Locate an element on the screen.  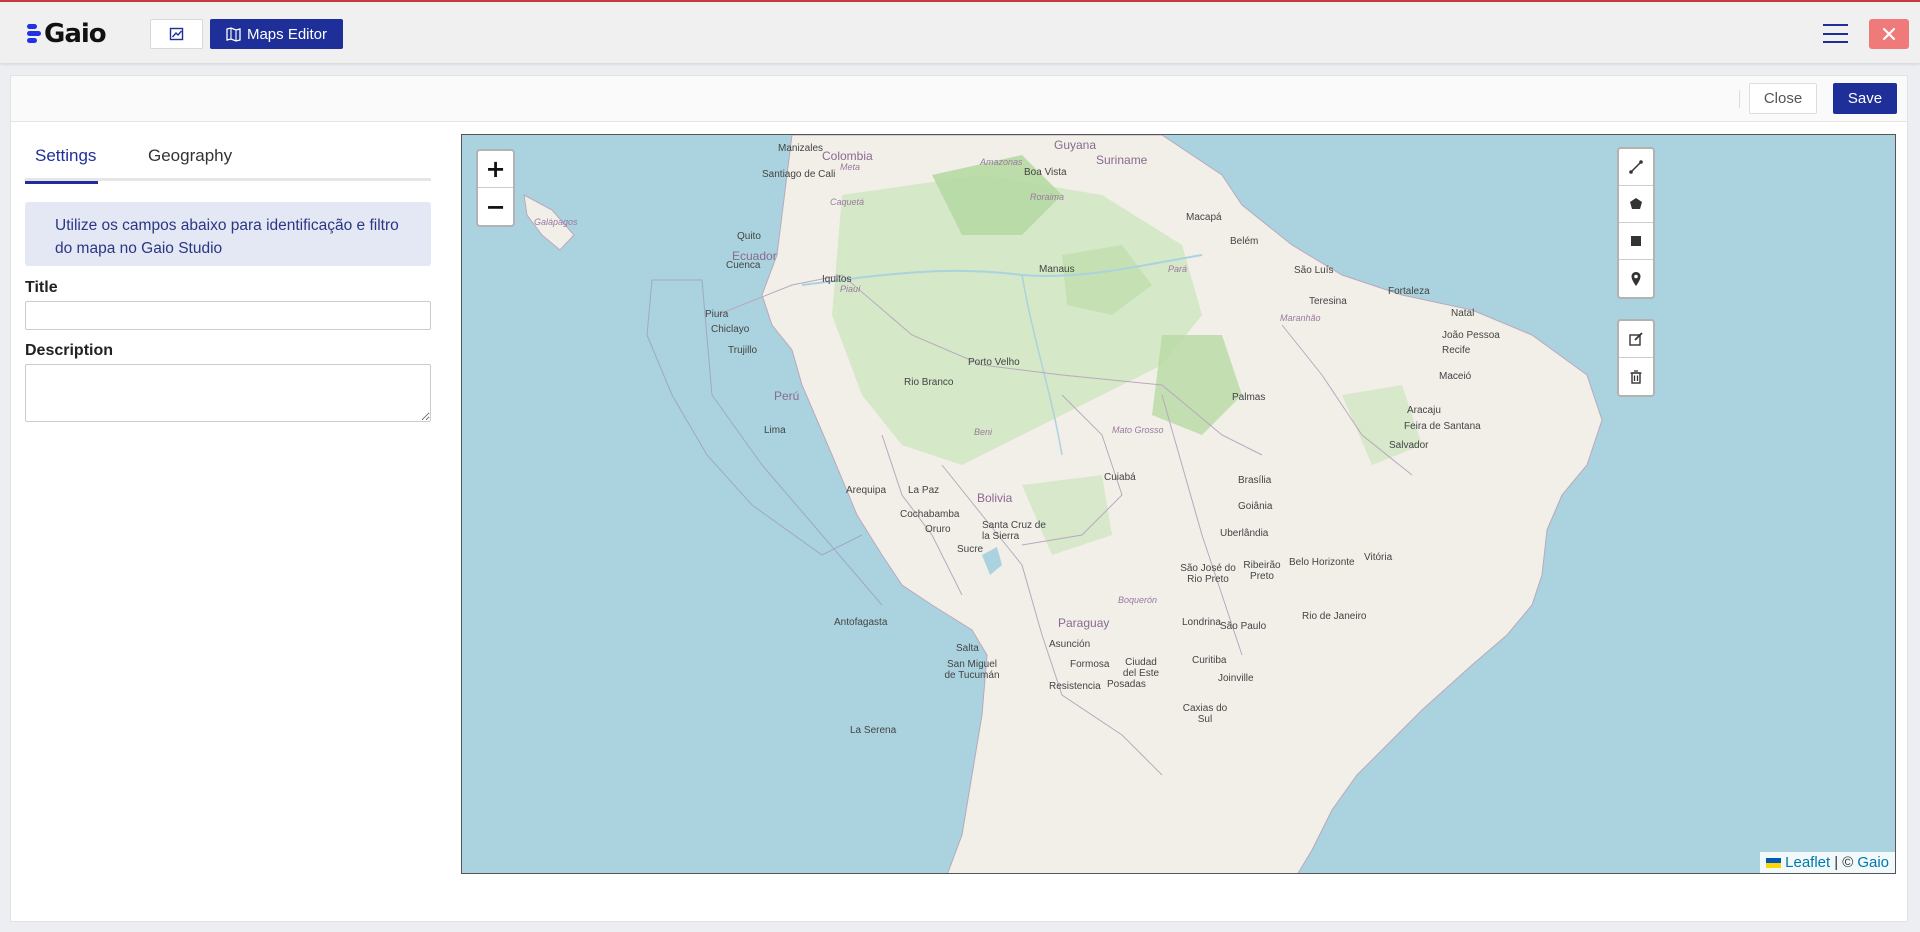
map-label-city: Antofagasta is located at coordinates (861, 622).